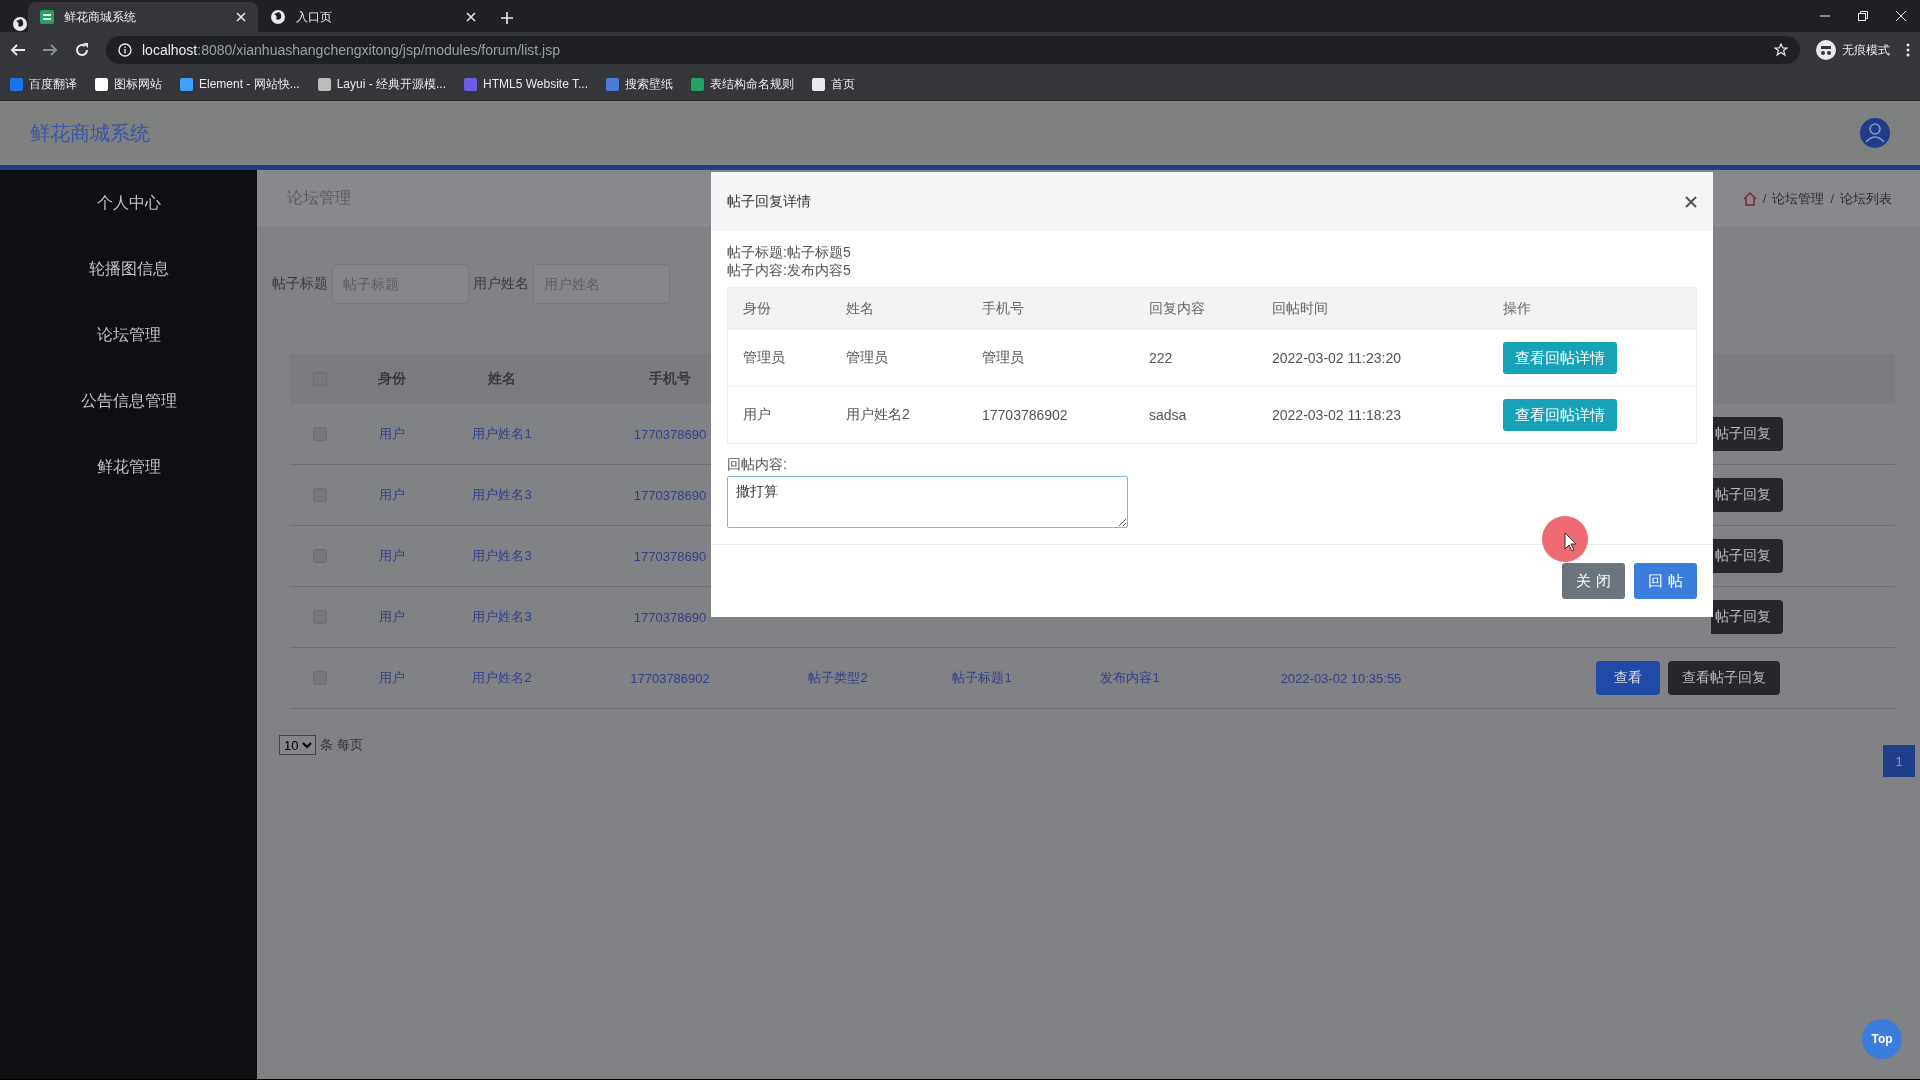 This screenshot has height=1080, width=1920. Describe the element at coordinates (502, 434) in the screenshot. I see `table-cell: 用户姓名1` at that location.